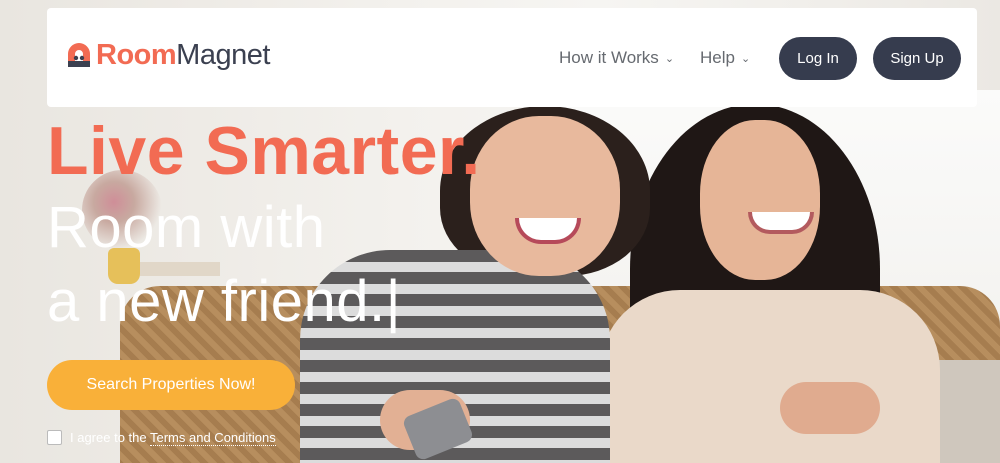 The image size is (1000, 463). What do you see at coordinates (110, 437) in the screenshot?
I see `terms-agree-prefix: I agree to the` at bounding box center [110, 437].